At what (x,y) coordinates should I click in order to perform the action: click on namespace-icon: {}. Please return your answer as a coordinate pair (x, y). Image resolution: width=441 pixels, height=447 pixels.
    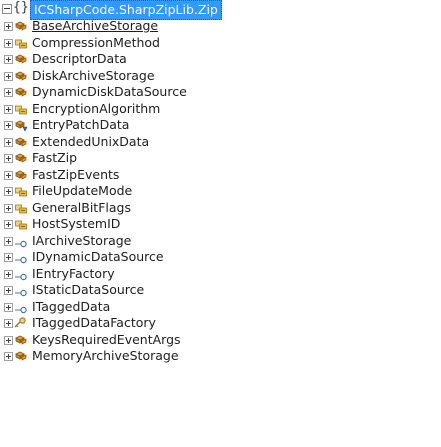
    Looking at the image, I should click on (21, 7).